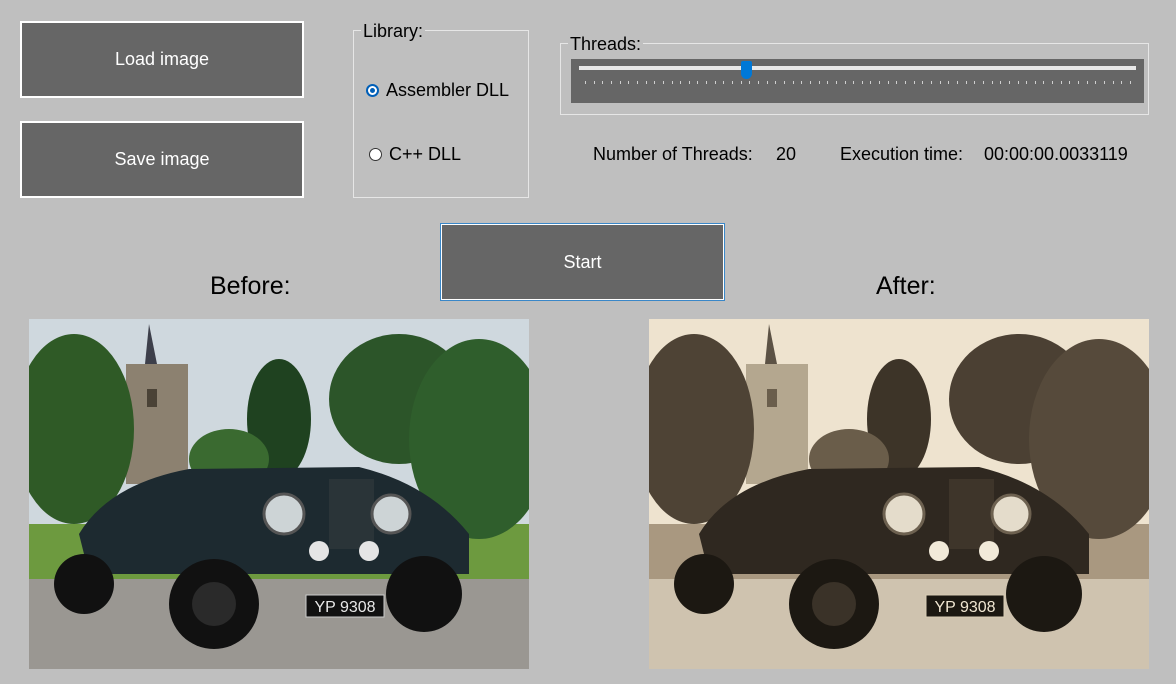 The image size is (1176, 684). What do you see at coordinates (906, 286) in the screenshot?
I see `after-caption: After:` at bounding box center [906, 286].